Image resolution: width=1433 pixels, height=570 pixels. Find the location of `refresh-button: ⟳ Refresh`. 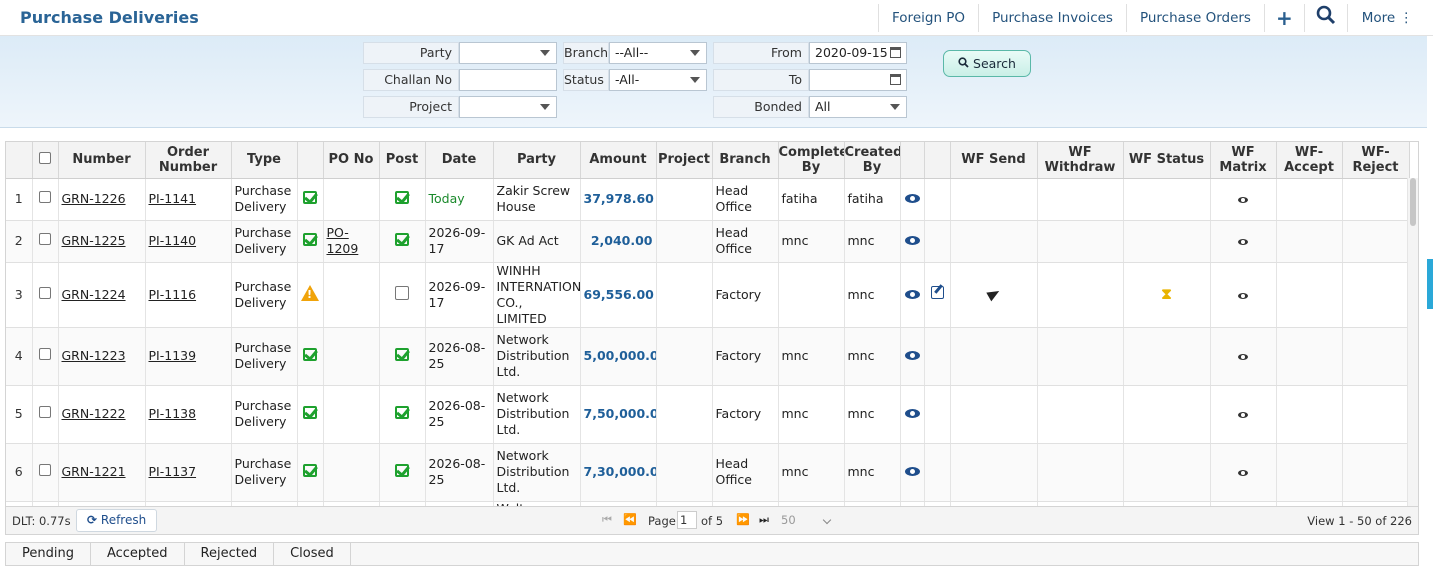

refresh-button: ⟳ Refresh is located at coordinates (117, 520).